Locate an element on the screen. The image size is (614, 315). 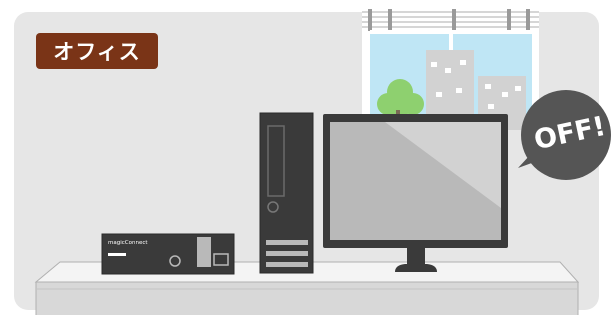
device-brand-label: magicConnect is located at coordinates (128, 243).